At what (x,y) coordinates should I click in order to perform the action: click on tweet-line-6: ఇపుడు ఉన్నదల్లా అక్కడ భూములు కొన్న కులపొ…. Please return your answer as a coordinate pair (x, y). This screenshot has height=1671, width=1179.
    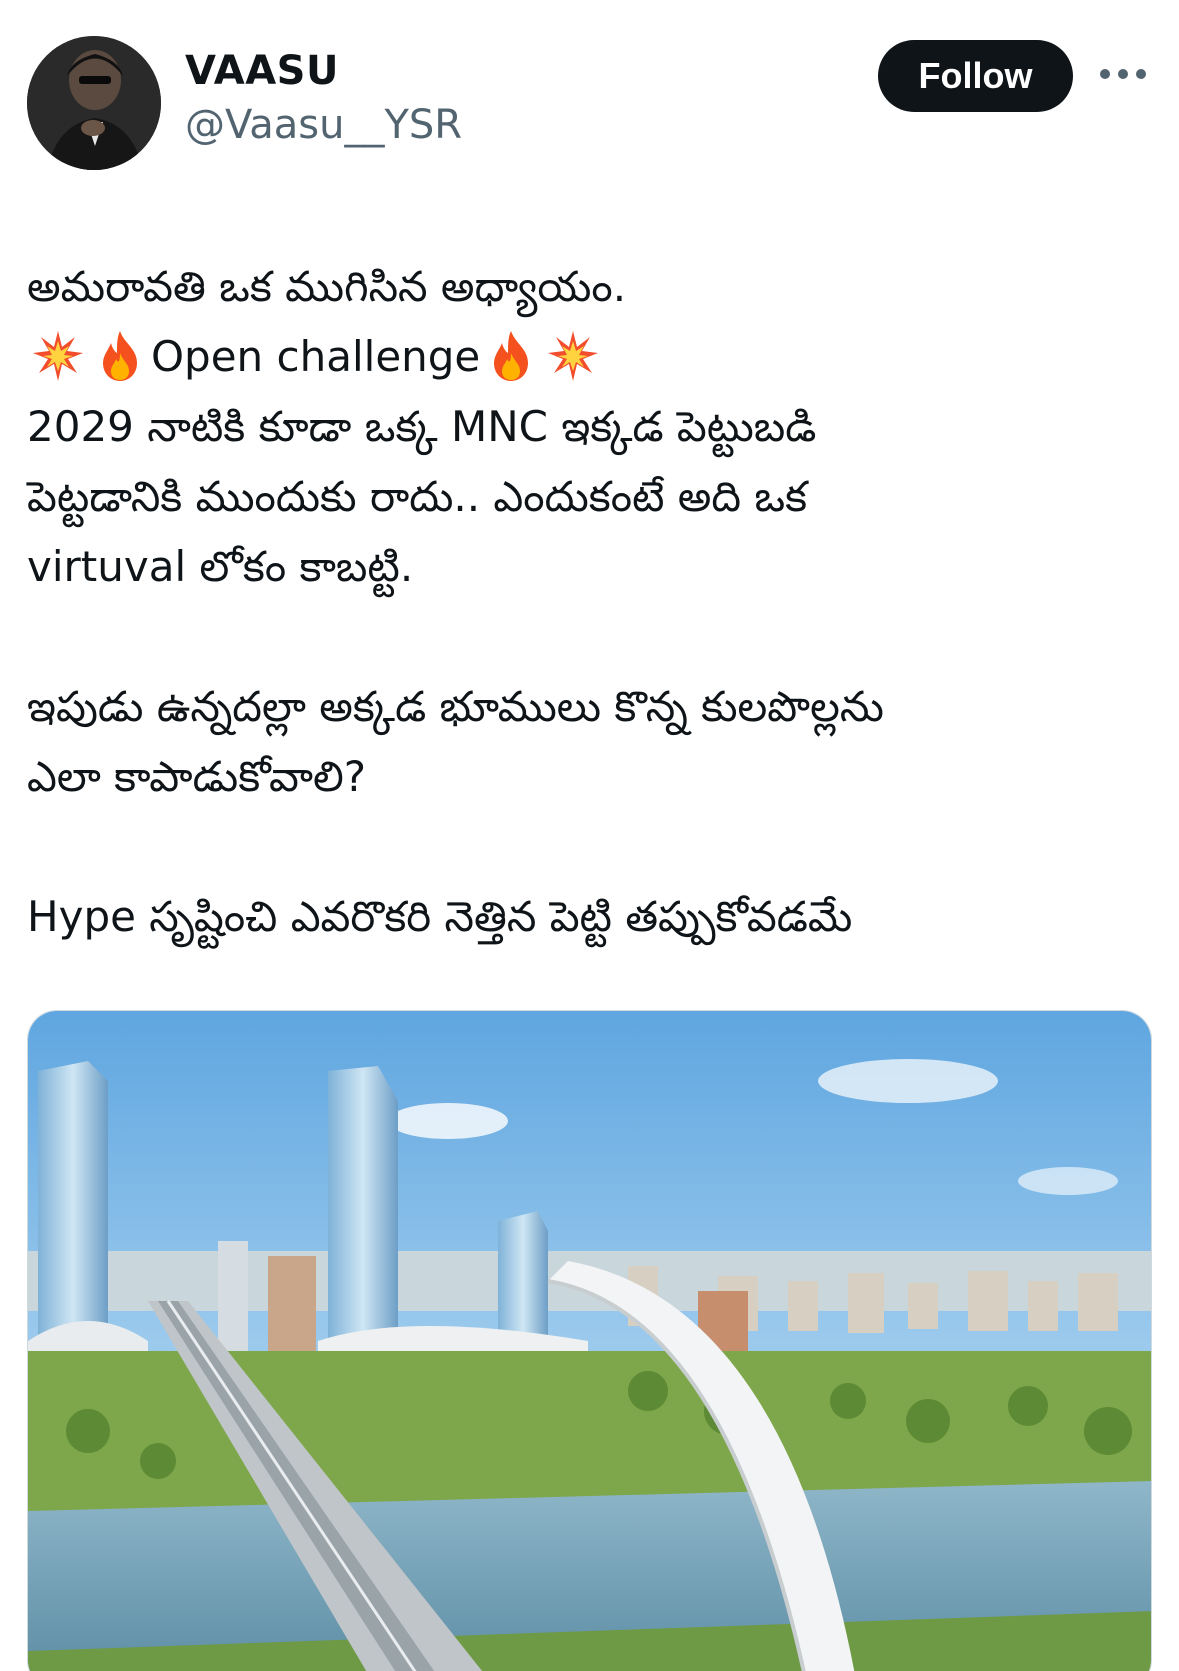
    Looking at the image, I should click on (455, 706).